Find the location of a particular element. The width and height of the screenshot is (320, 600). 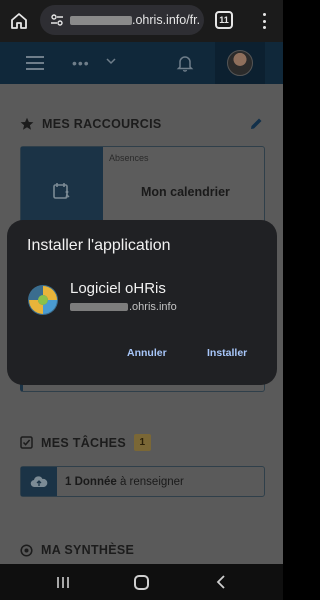

tasks-count-badge: 1 is located at coordinates (142, 442).